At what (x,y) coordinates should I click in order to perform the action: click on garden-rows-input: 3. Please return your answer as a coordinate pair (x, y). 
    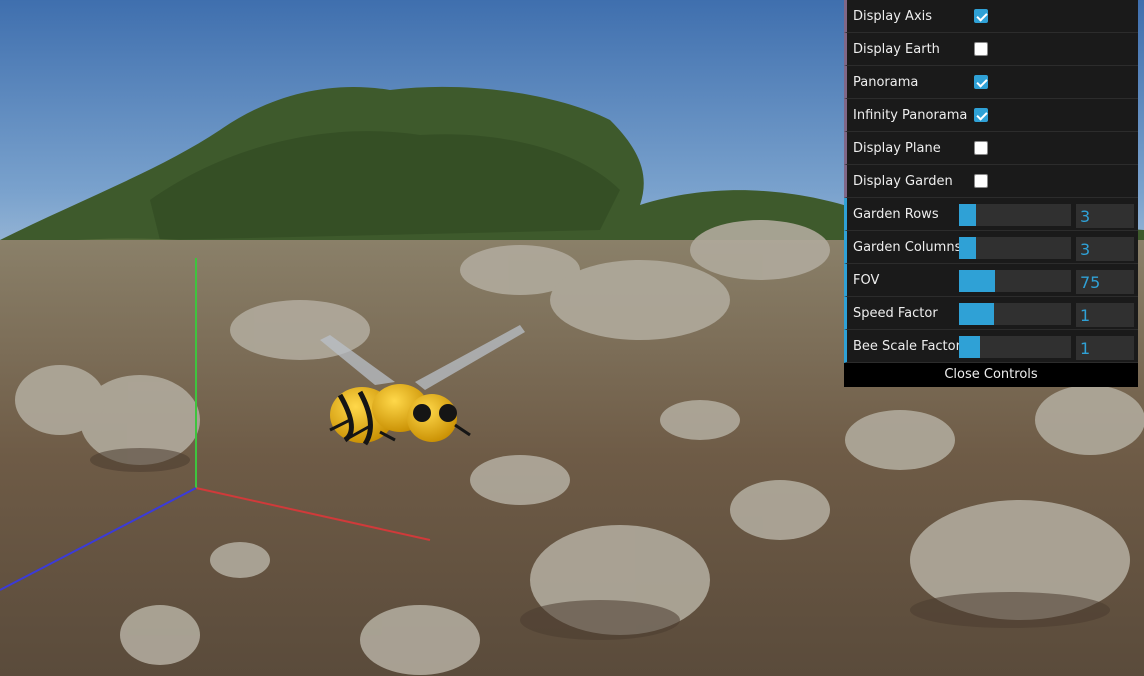
    Looking at the image, I should click on (1105, 216).